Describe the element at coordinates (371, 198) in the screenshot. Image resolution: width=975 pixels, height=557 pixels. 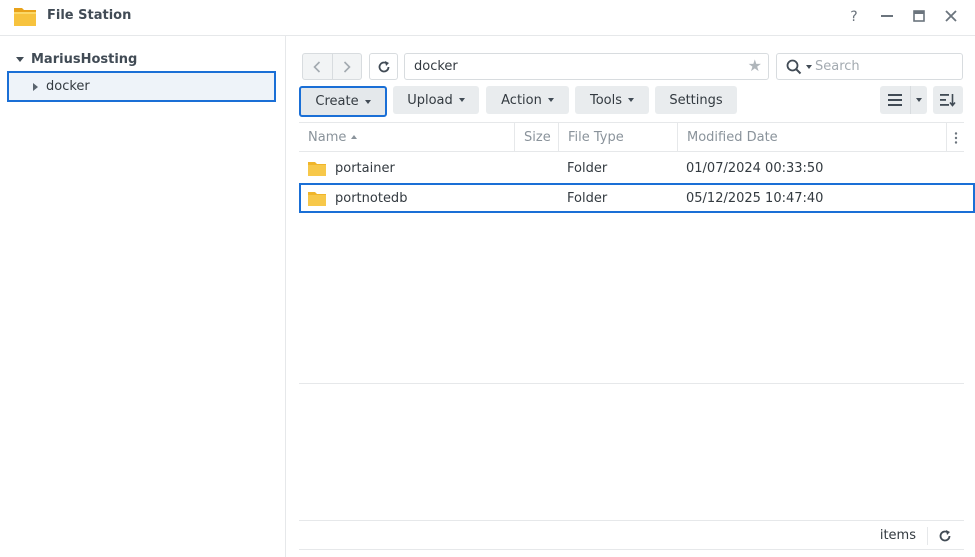
I see `file-name: portnotedb` at that location.